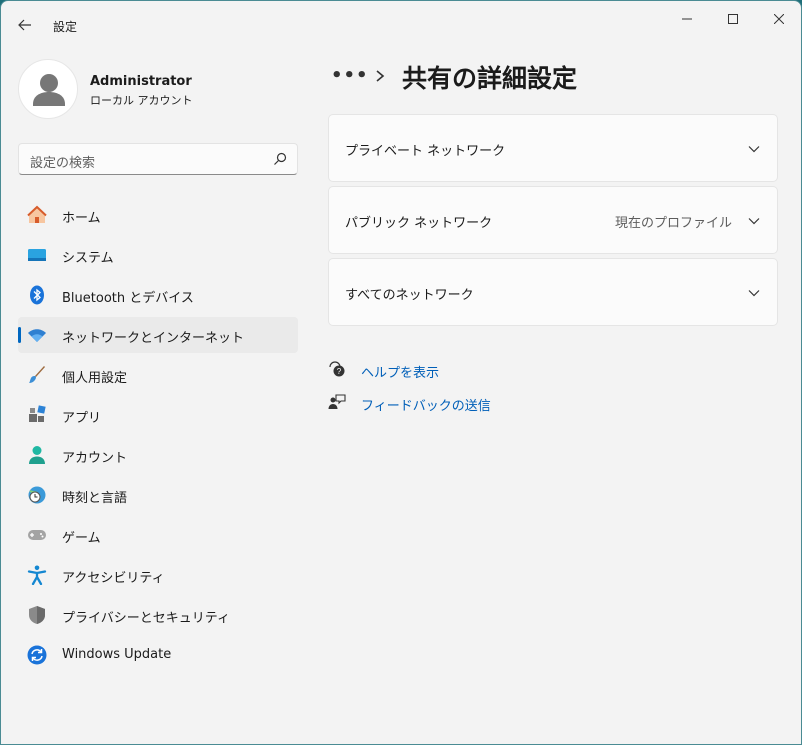  What do you see at coordinates (37, 455) in the screenshot?
I see `account-icon` at bounding box center [37, 455].